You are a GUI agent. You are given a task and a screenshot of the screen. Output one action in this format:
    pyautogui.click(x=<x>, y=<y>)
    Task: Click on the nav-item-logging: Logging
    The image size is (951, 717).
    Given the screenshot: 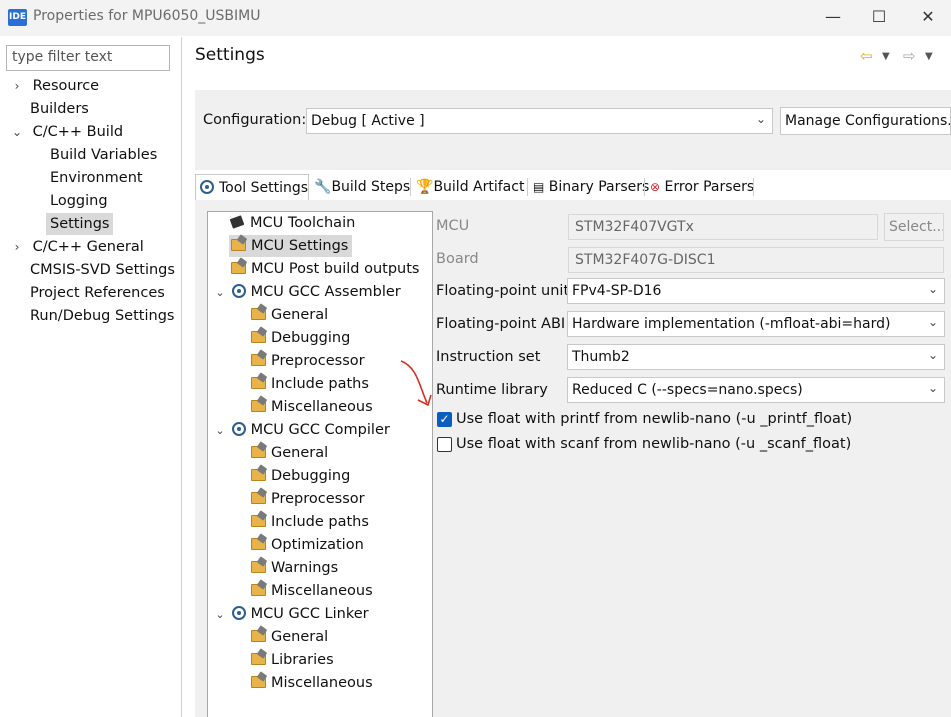 What is the action you would take?
    pyautogui.click(x=79, y=201)
    